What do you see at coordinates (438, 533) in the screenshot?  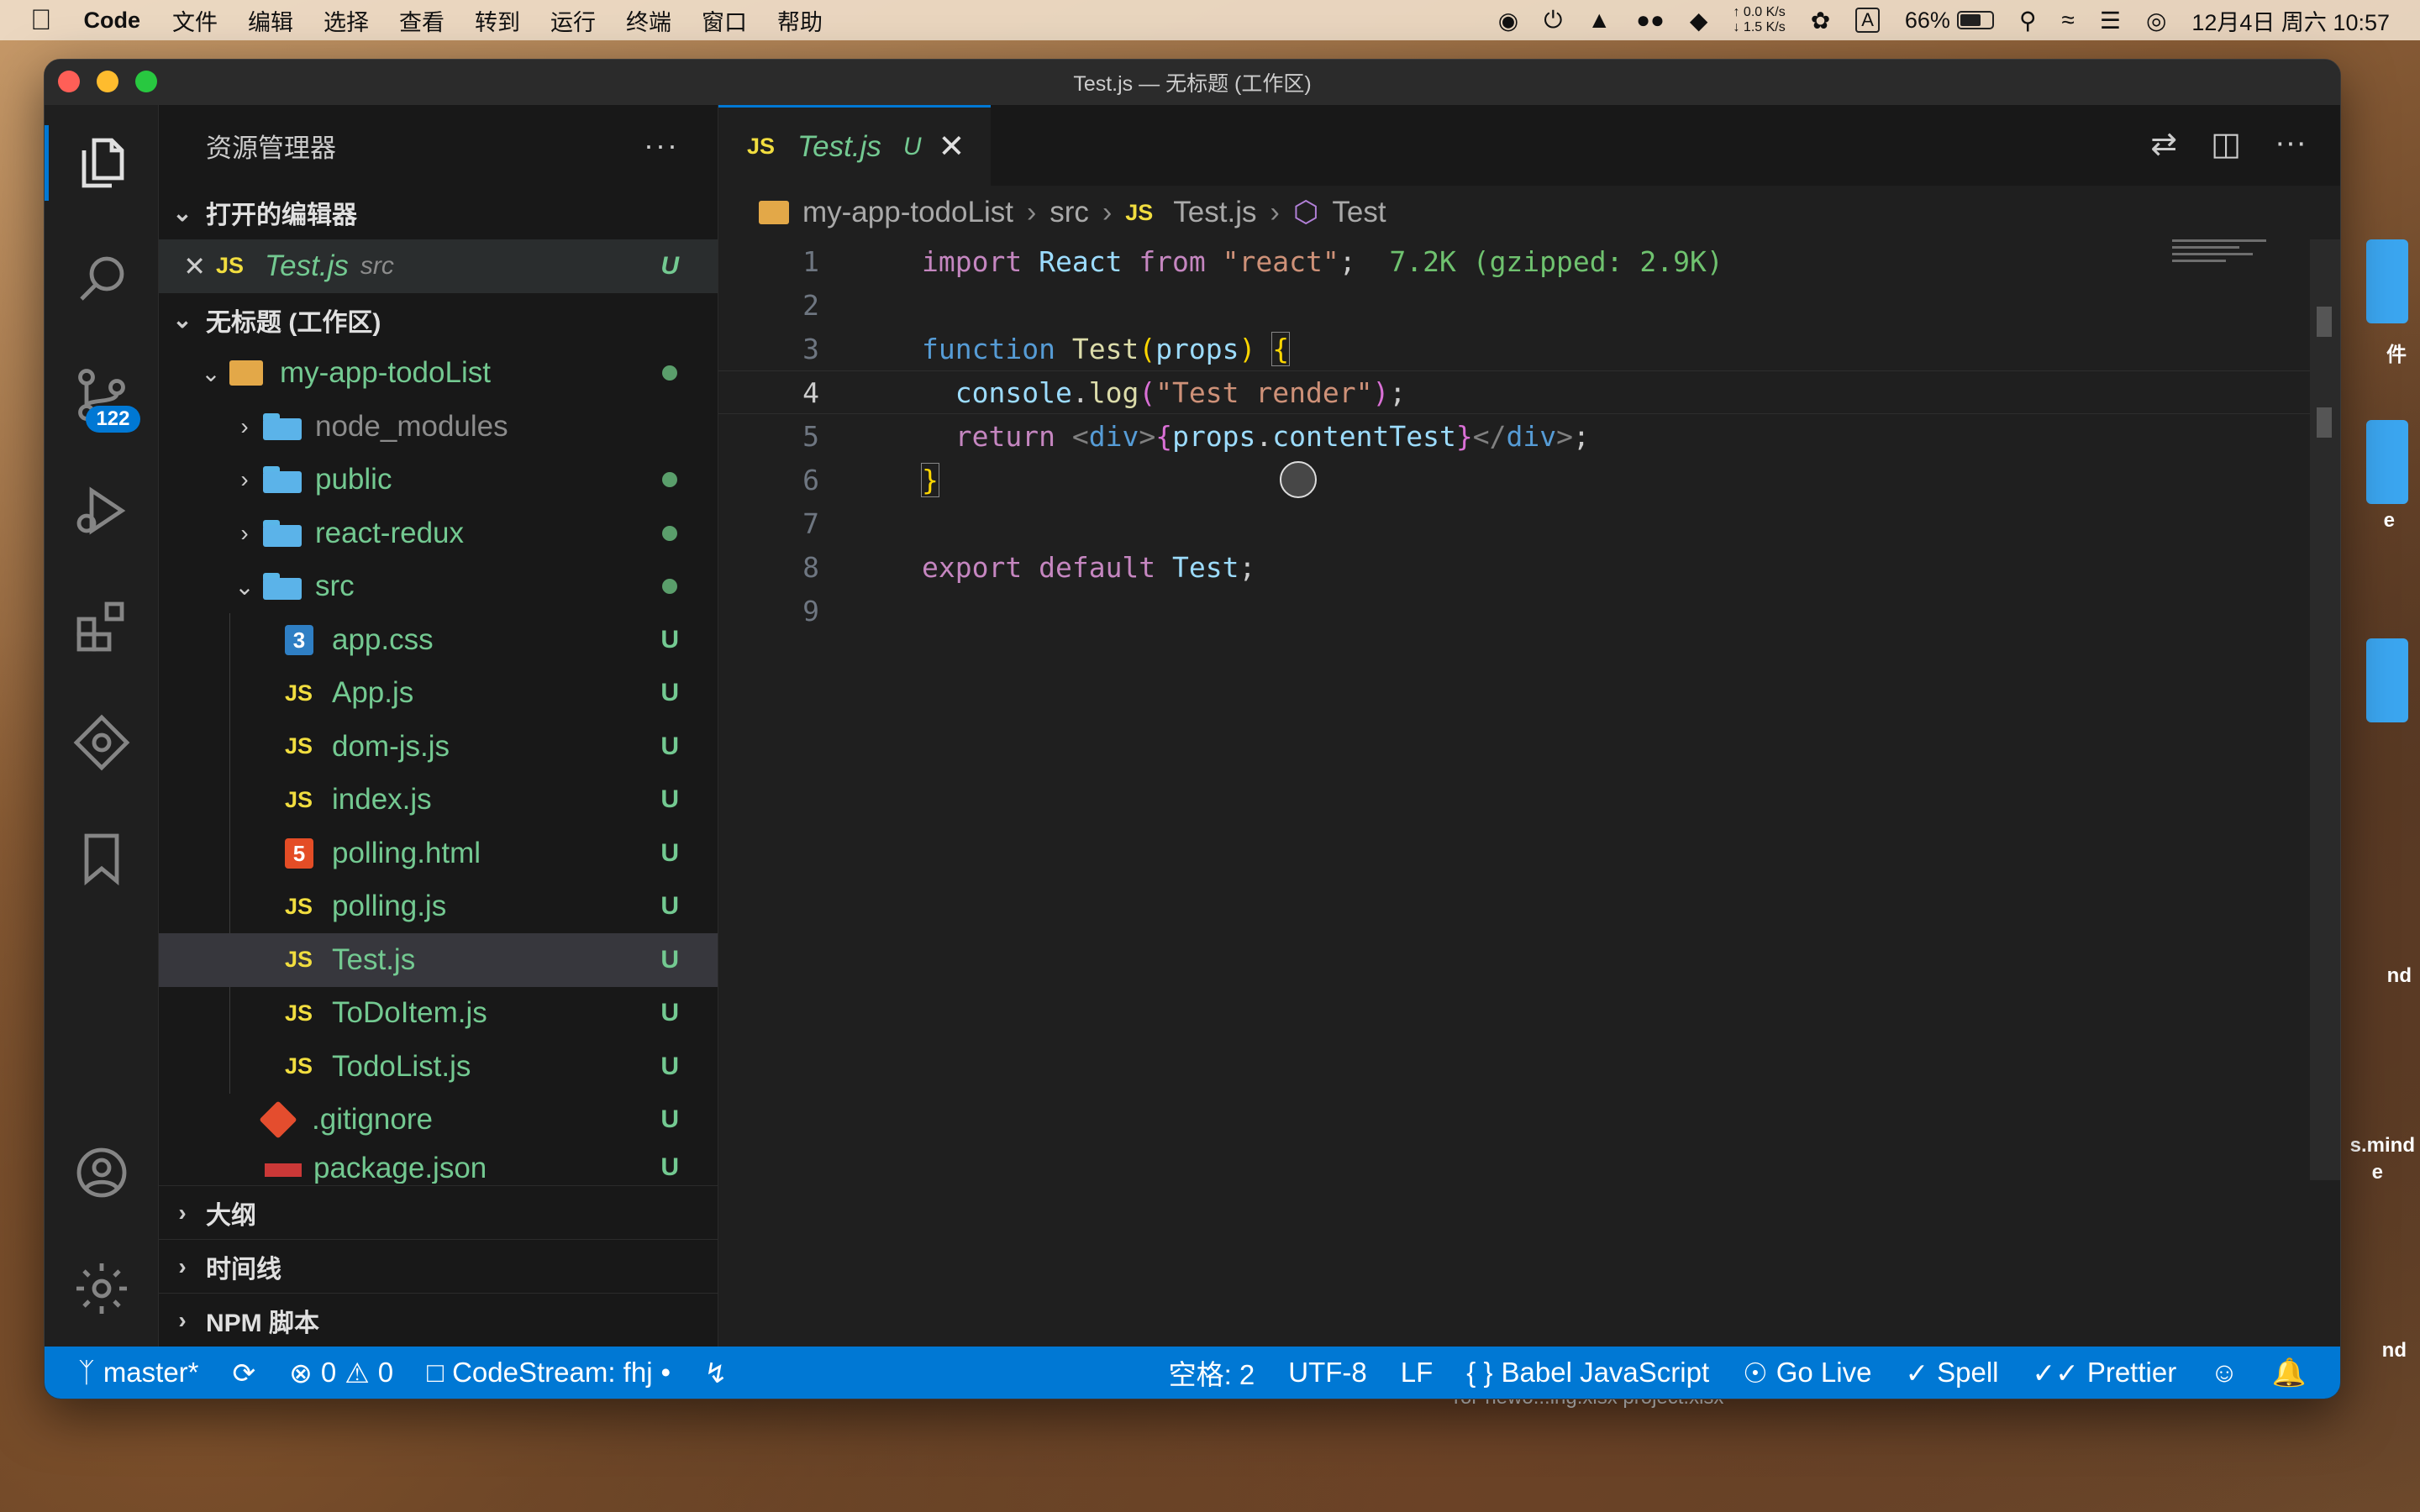 I see `tree-folder: › react-redux` at bounding box center [438, 533].